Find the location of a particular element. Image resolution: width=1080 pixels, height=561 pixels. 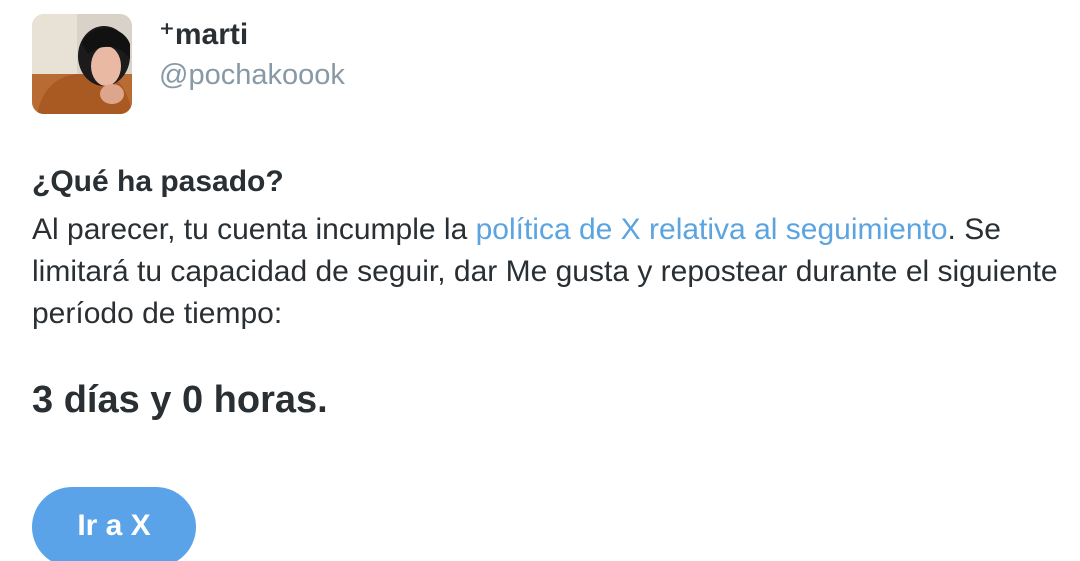

user-handle: @pochakoook is located at coordinates (252, 75).